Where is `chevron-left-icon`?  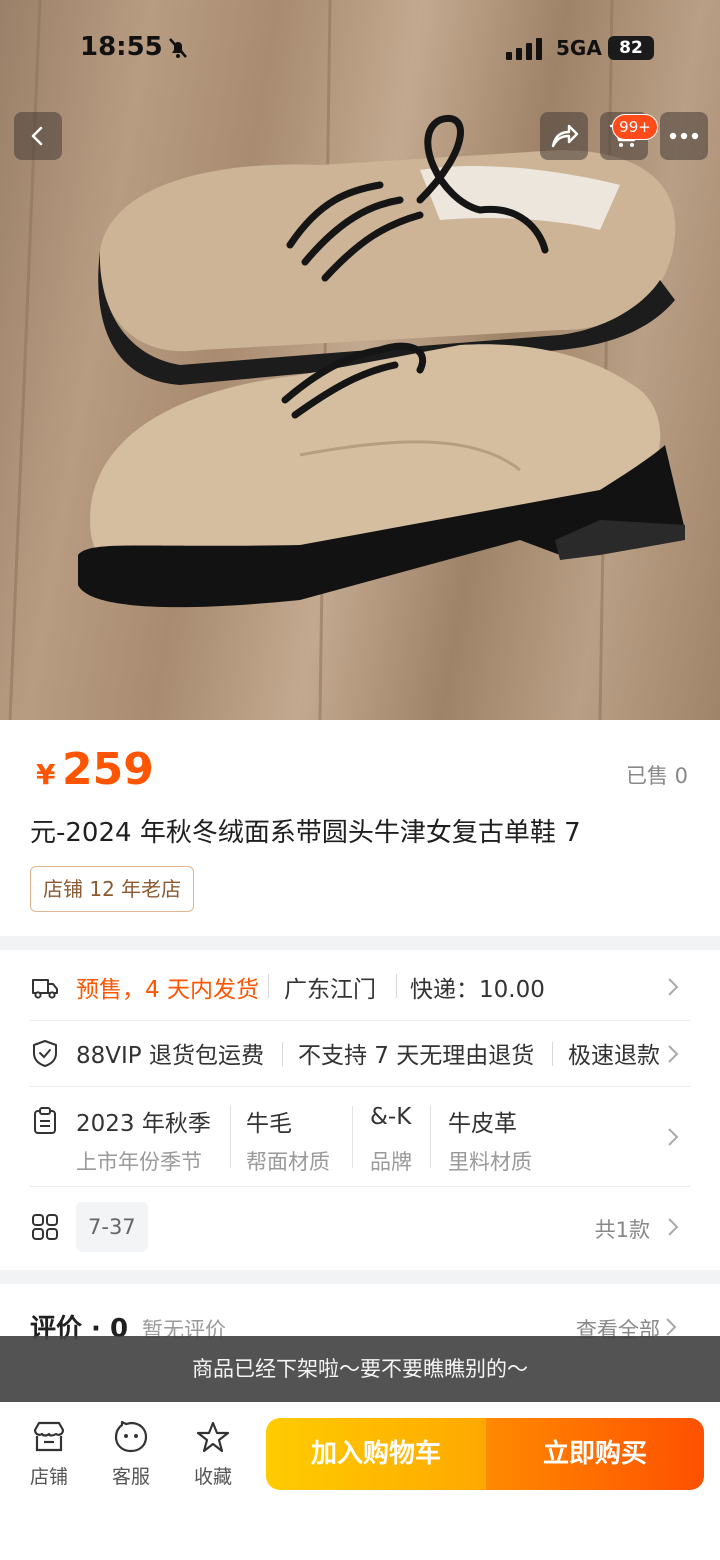
chevron-left-icon is located at coordinates (37, 136).